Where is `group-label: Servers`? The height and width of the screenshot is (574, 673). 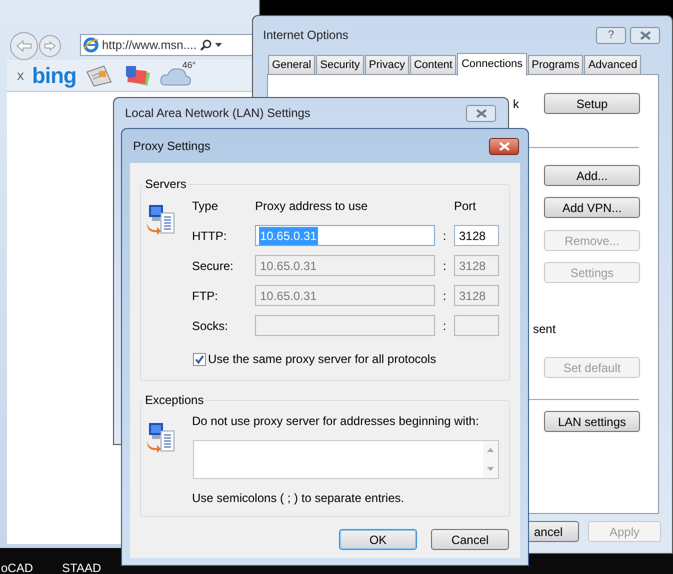
group-label: Servers is located at coordinates (166, 184).